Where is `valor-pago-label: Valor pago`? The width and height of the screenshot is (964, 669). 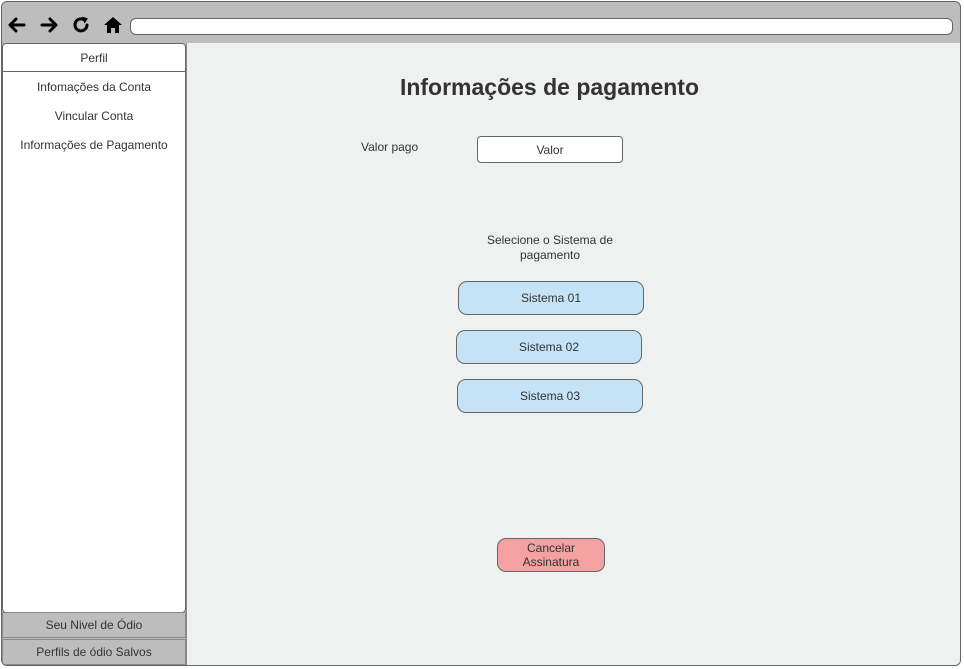 valor-pago-label: Valor pago is located at coordinates (390, 147).